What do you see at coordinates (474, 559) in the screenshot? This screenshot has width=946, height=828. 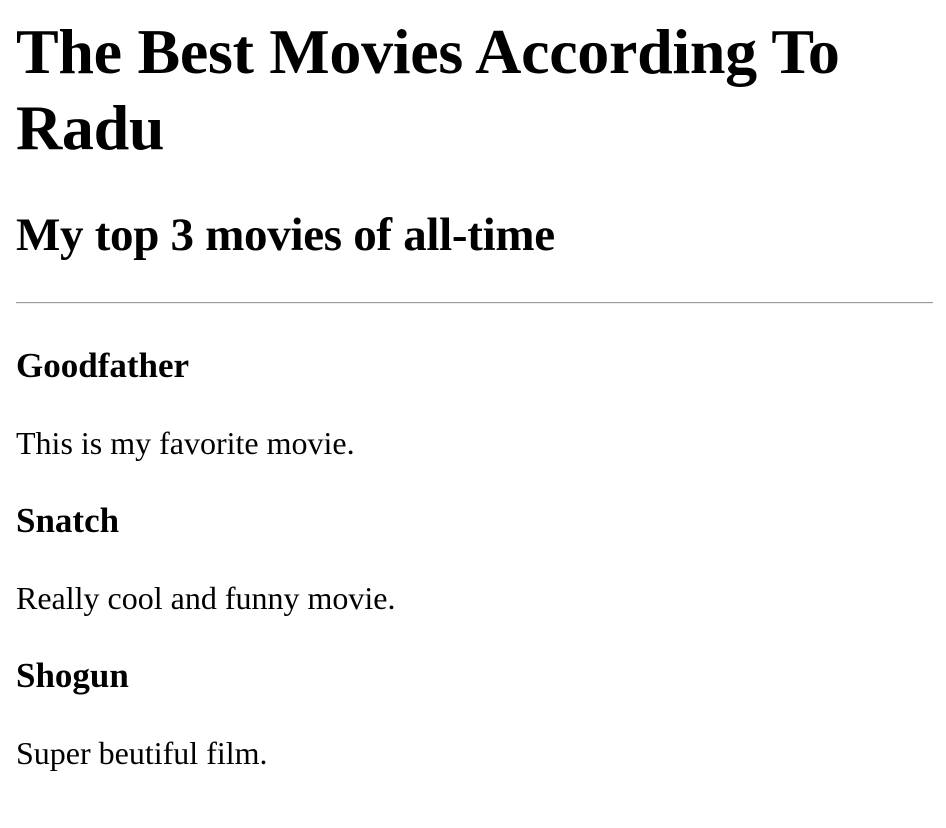 I see `movie-entry: Snatch Really cool and funny movie.` at bounding box center [474, 559].